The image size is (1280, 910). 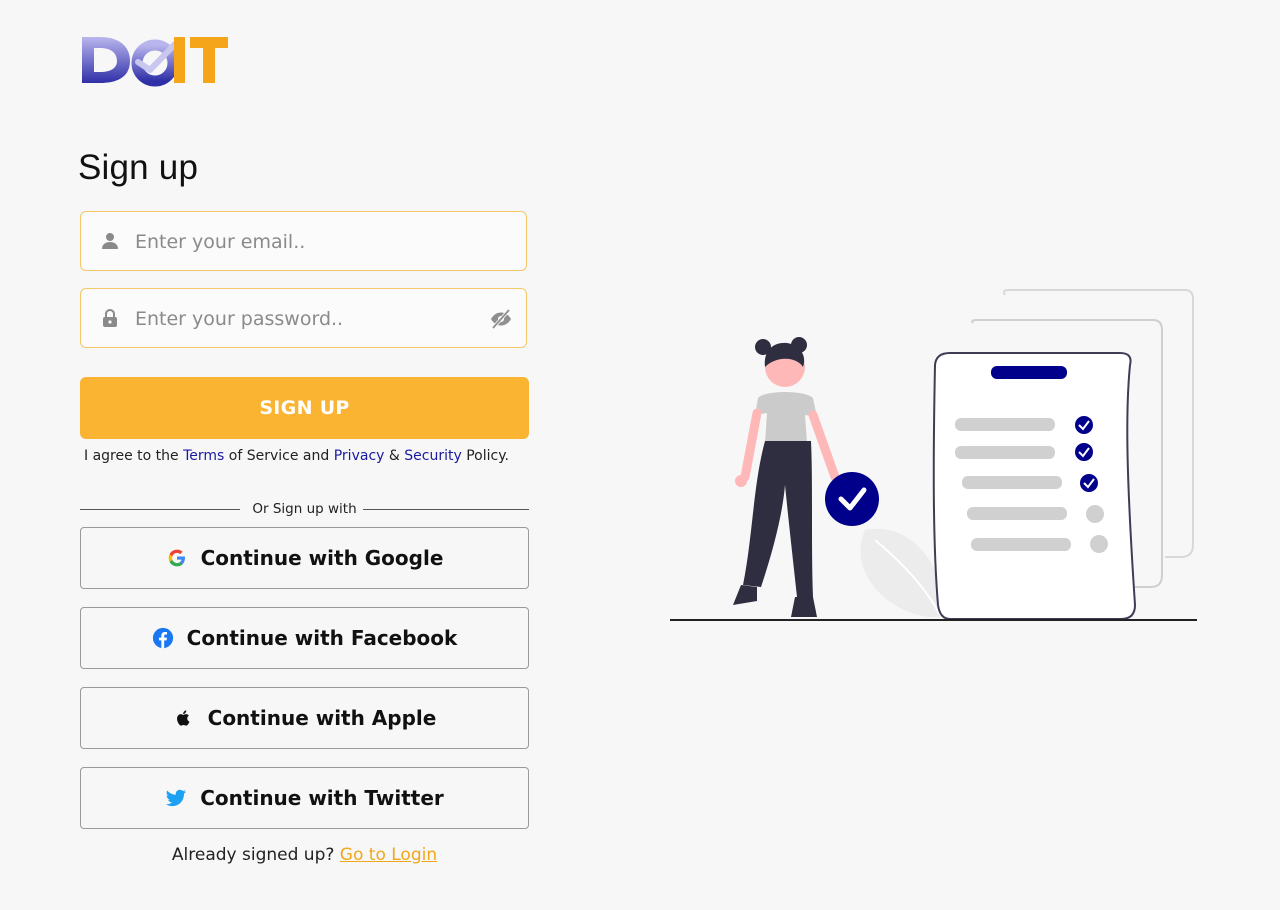 What do you see at coordinates (359, 456) in the screenshot?
I see `privacy-link: Privacy` at bounding box center [359, 456].